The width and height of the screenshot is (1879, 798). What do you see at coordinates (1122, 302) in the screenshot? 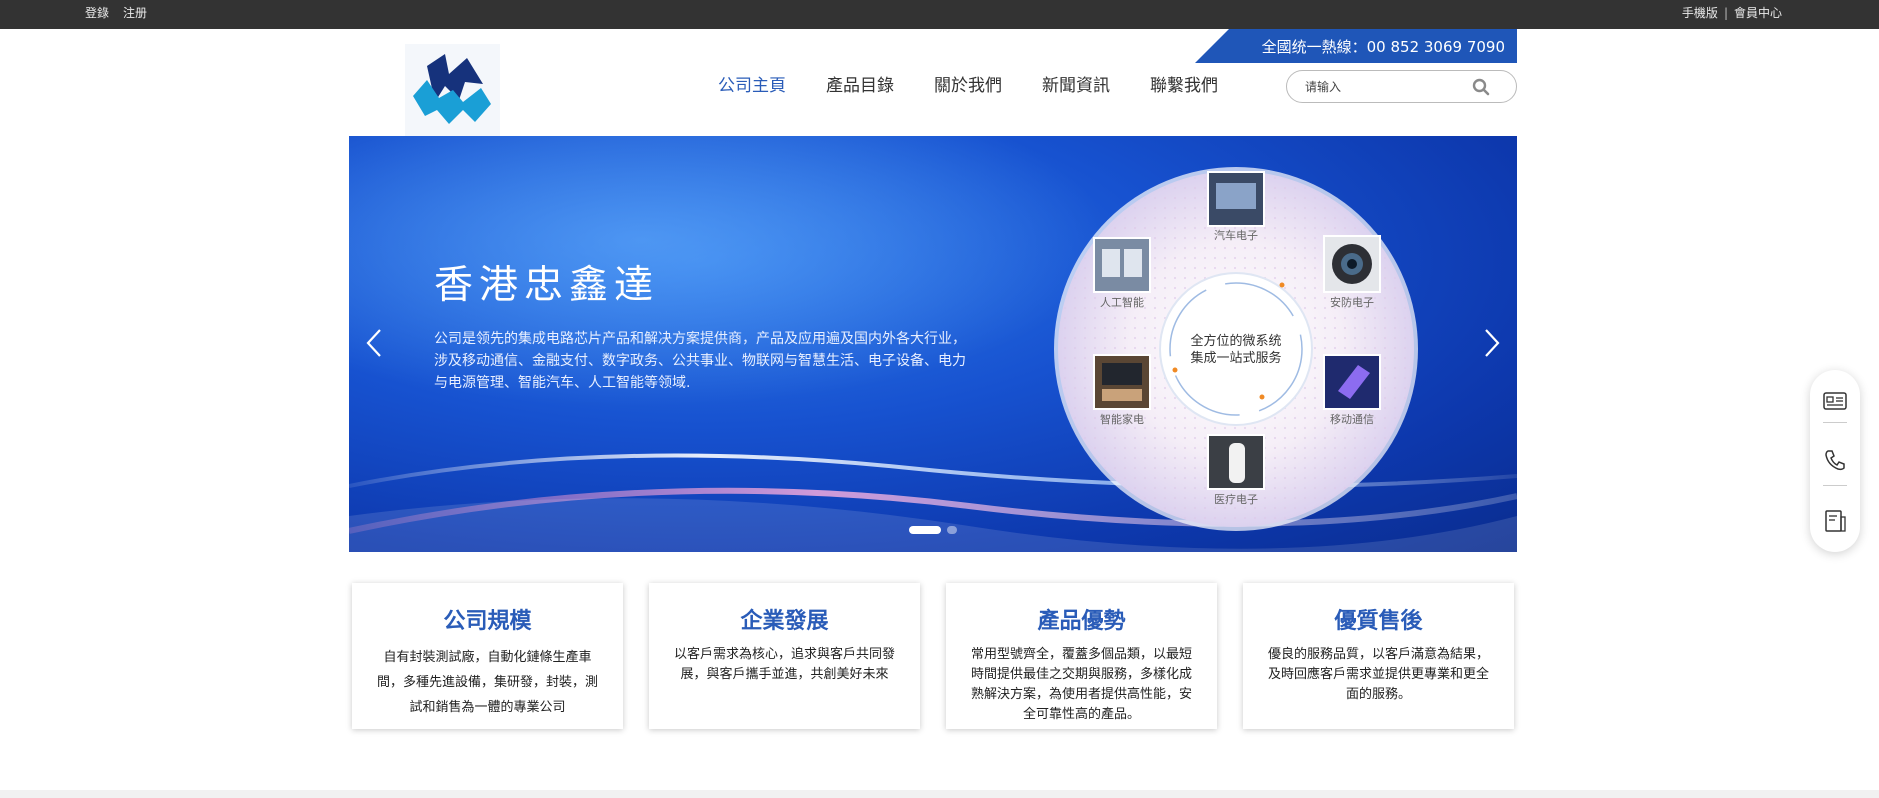
I see `wheel-label-ai: 人工智能` at bounding box center [1122, 302].